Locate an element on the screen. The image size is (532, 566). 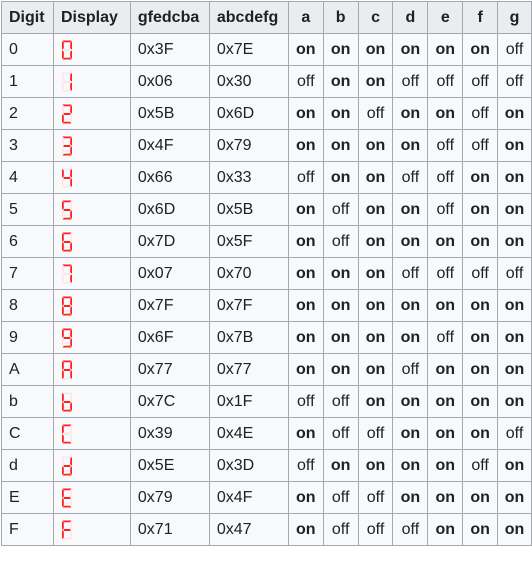
abcdefg-cell: 0x4E is located at coordinates (248, 433).